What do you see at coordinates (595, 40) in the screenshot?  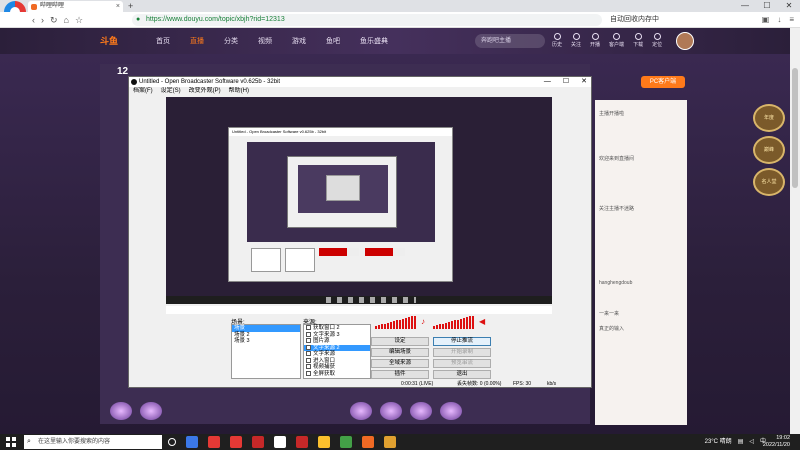 I see `stream-button: 开播` at bounding box center [595, 40].